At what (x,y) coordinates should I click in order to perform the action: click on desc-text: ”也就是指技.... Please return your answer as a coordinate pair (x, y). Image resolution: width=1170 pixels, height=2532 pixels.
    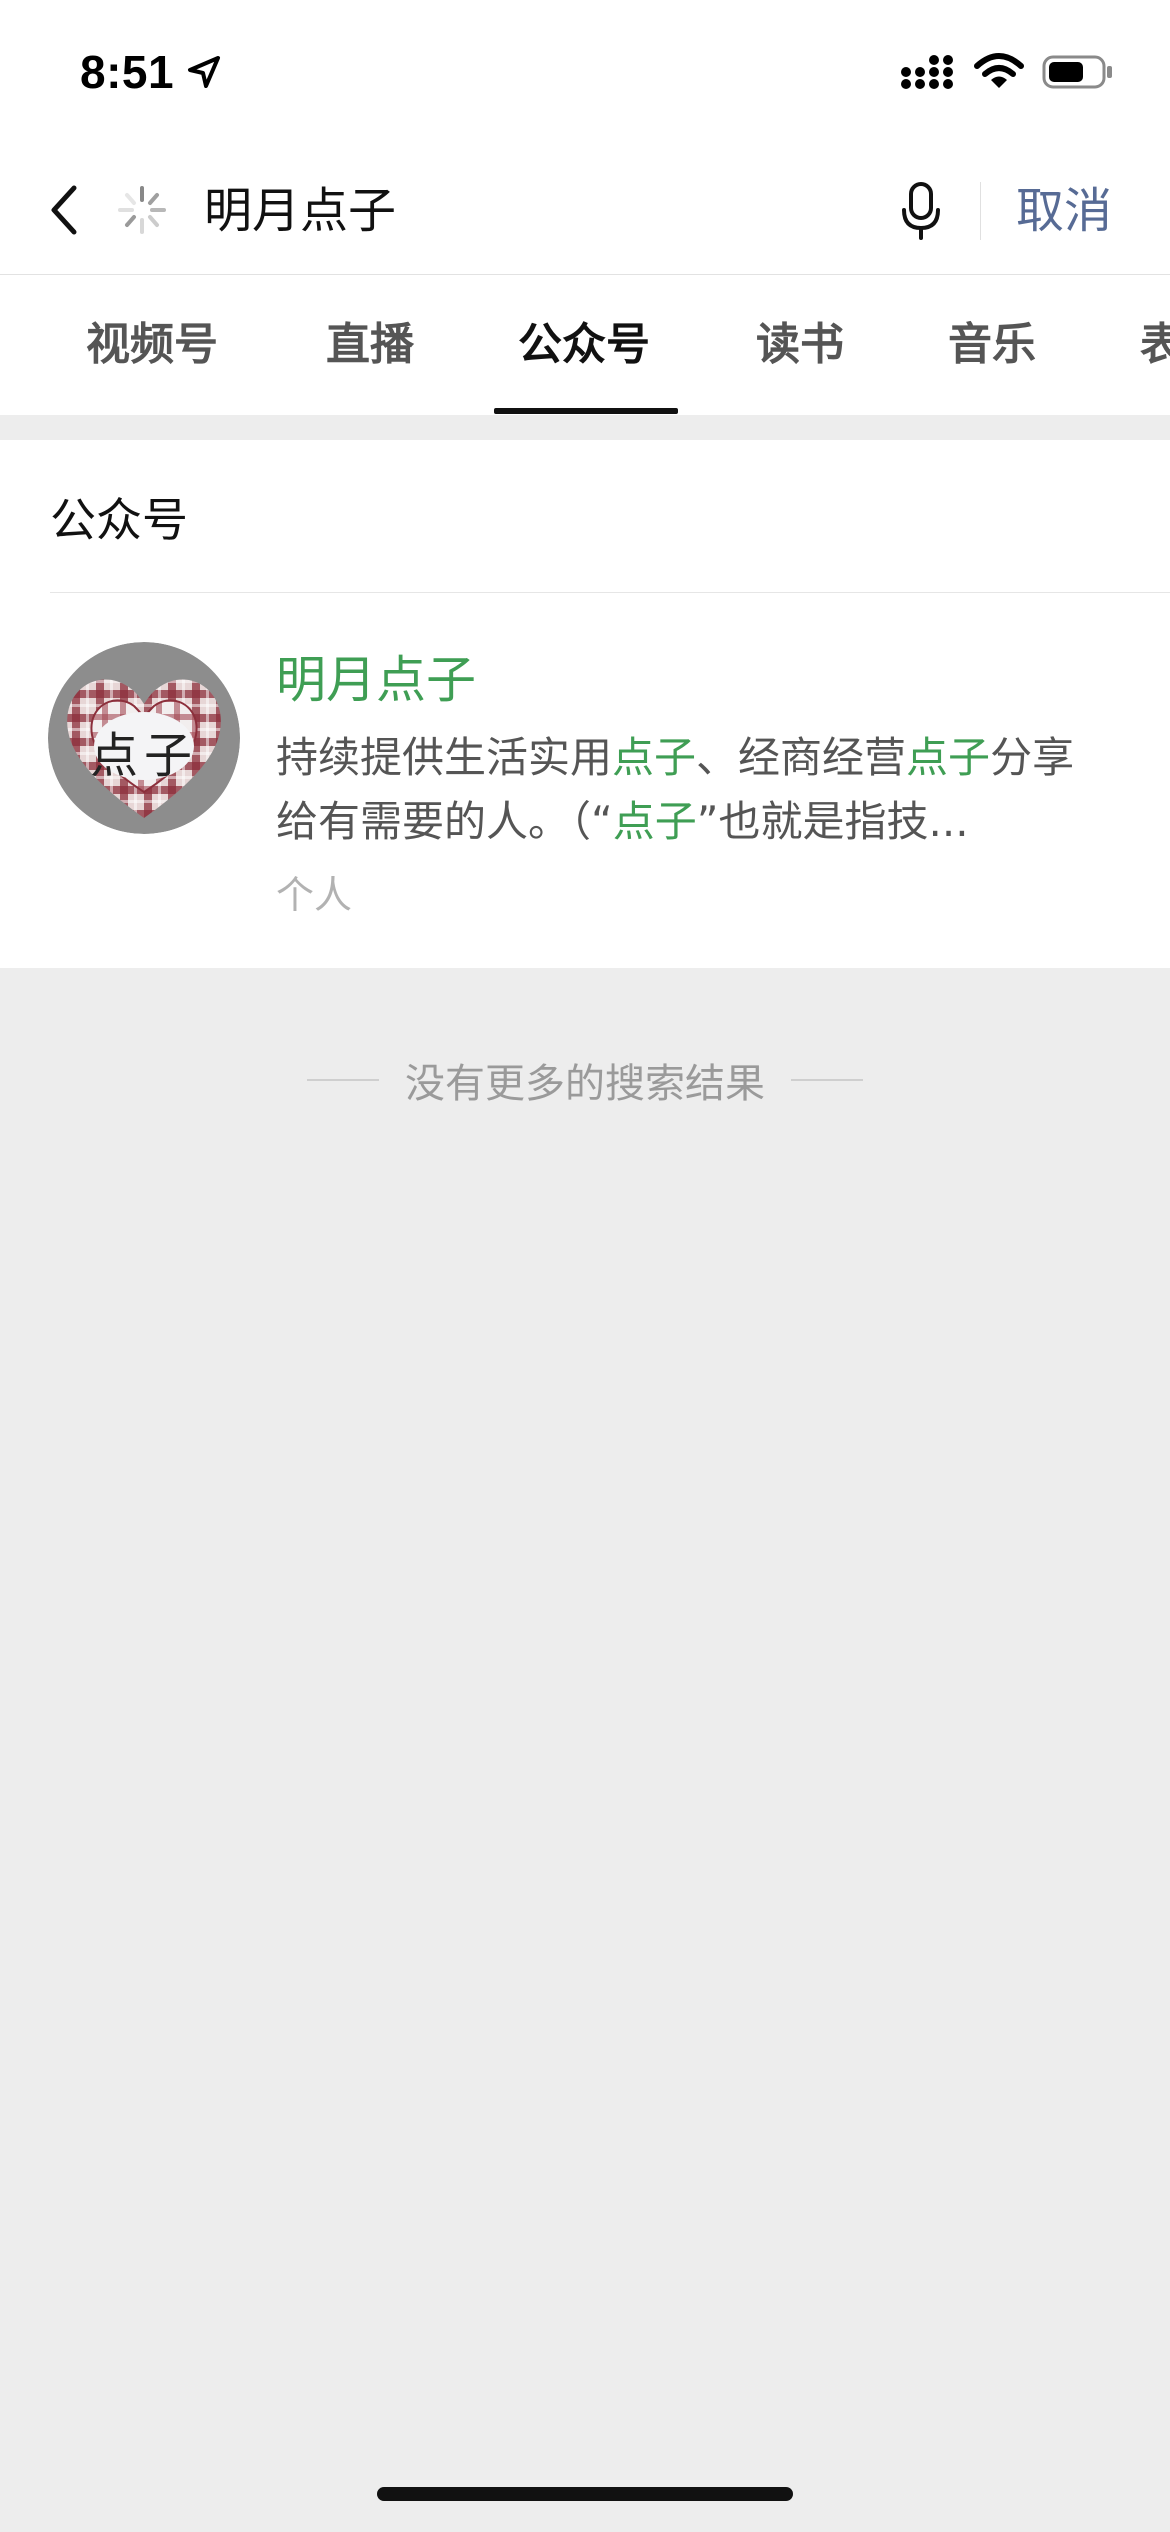
    Looking at the image, I should click on (832, 821).